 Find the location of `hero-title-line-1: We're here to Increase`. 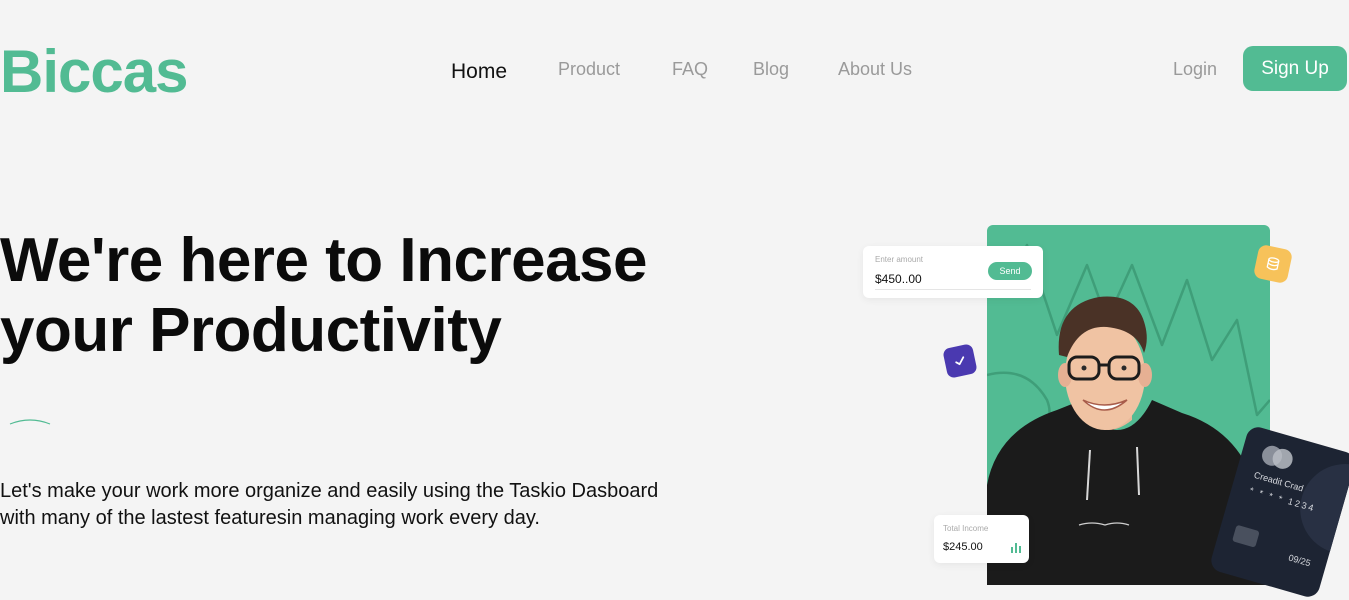

hero-title-line-1: We're here to Increase is located at coordinates (324, 260).